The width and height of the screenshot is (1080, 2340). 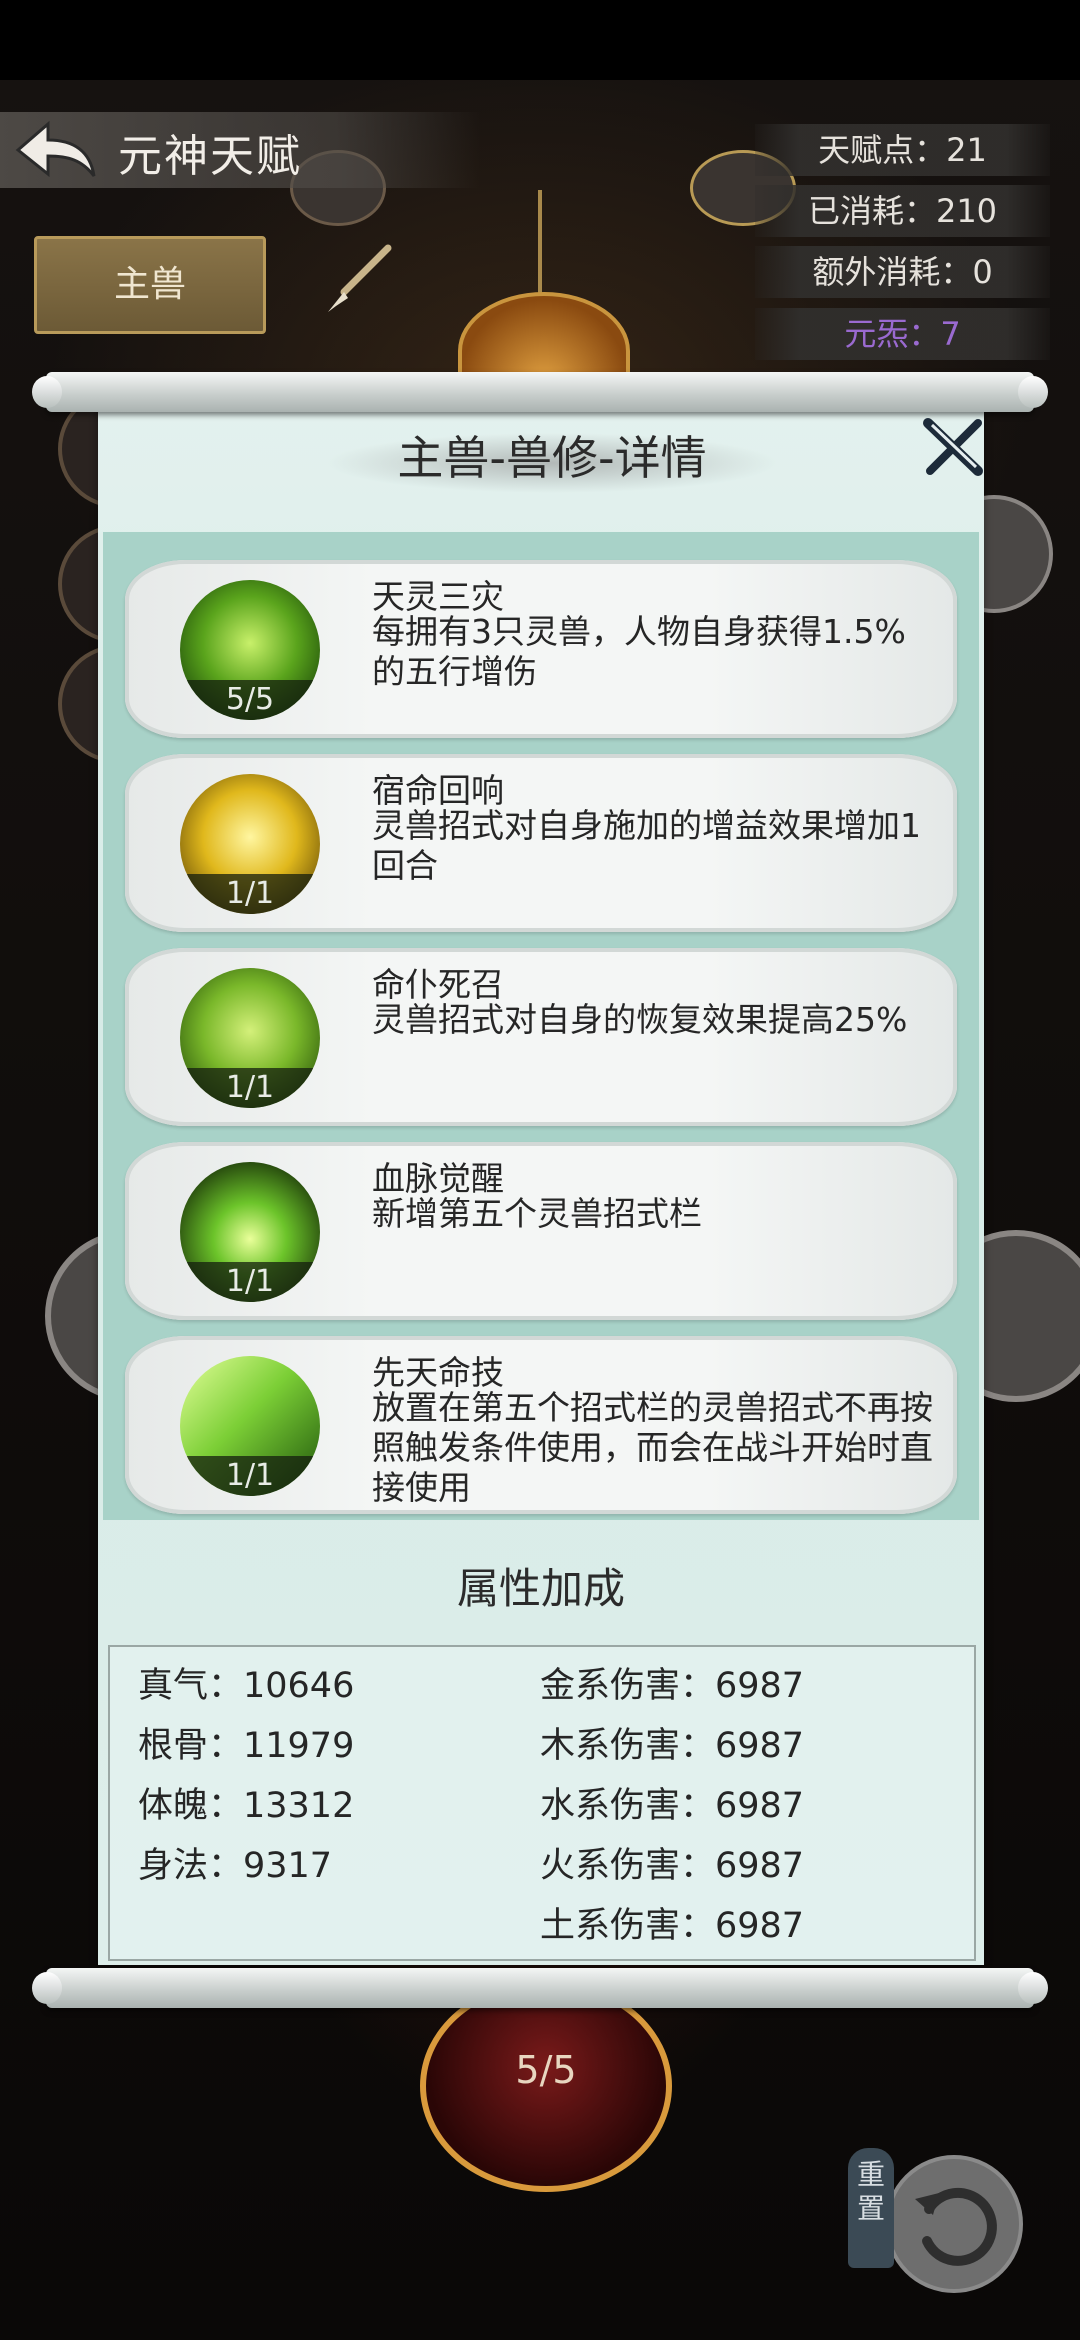 I want to click on talent-name: 宿命回响, so click(x=438, y=790).